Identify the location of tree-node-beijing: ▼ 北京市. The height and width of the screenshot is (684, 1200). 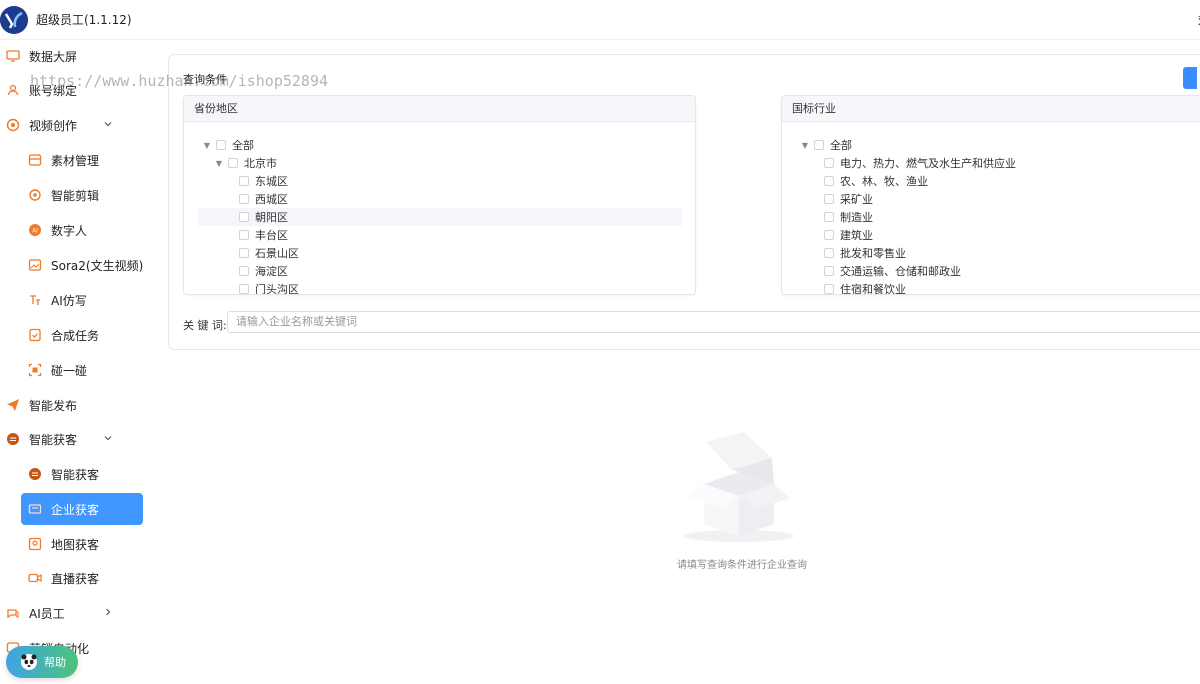
(245, 163).